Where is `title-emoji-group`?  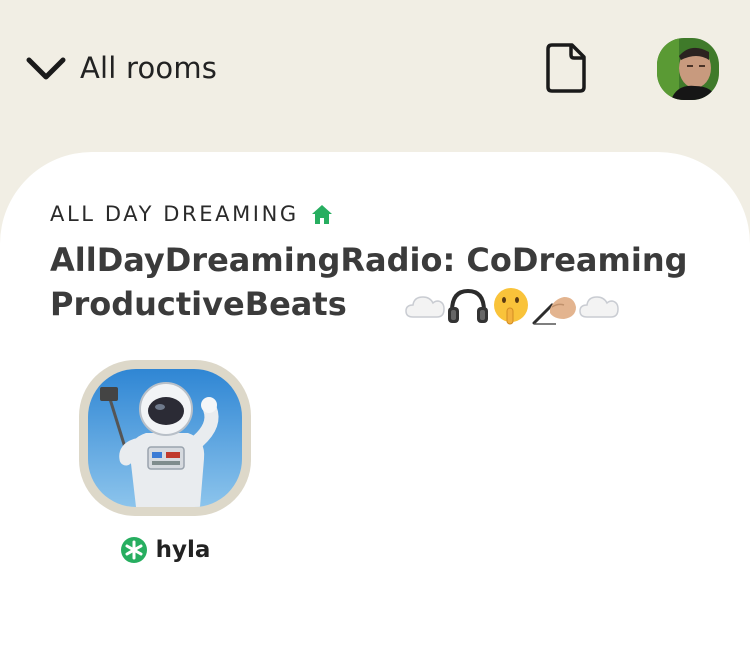 title-emoji-group is located at coordinates (512, 306).